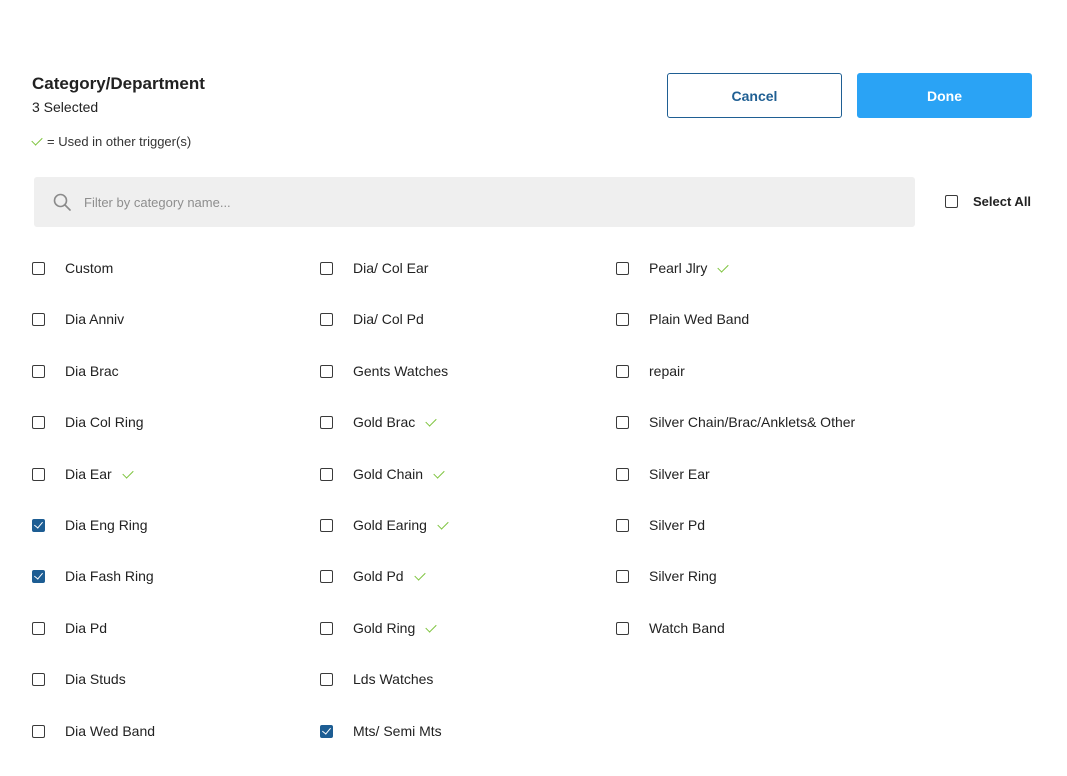  I want to click on category-item: Silver Pd, so click(660, 525).